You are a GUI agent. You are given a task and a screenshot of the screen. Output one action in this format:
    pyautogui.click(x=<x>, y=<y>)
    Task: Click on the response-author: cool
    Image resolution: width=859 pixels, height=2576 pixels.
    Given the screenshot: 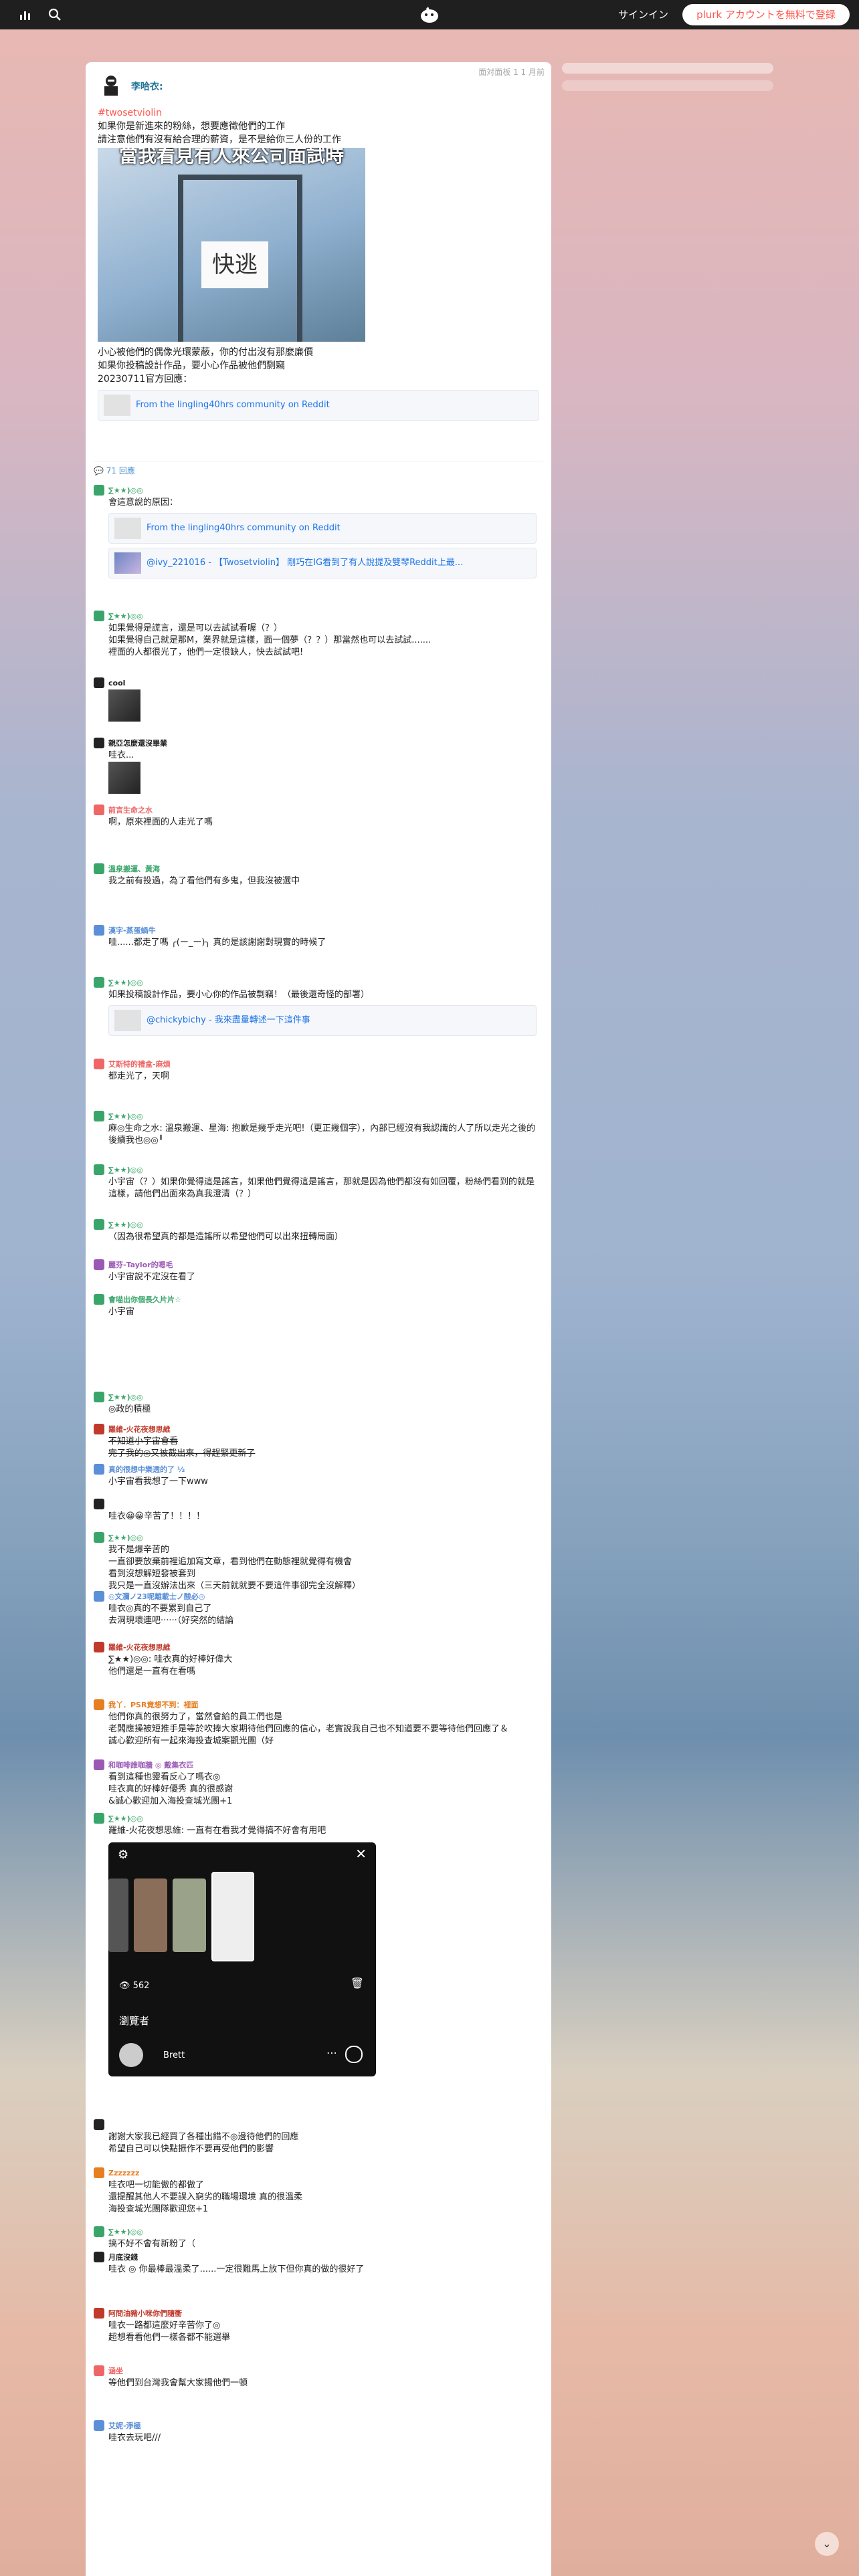 What is the action you would take?
    pyautogui.click(x=117, y=683)
    